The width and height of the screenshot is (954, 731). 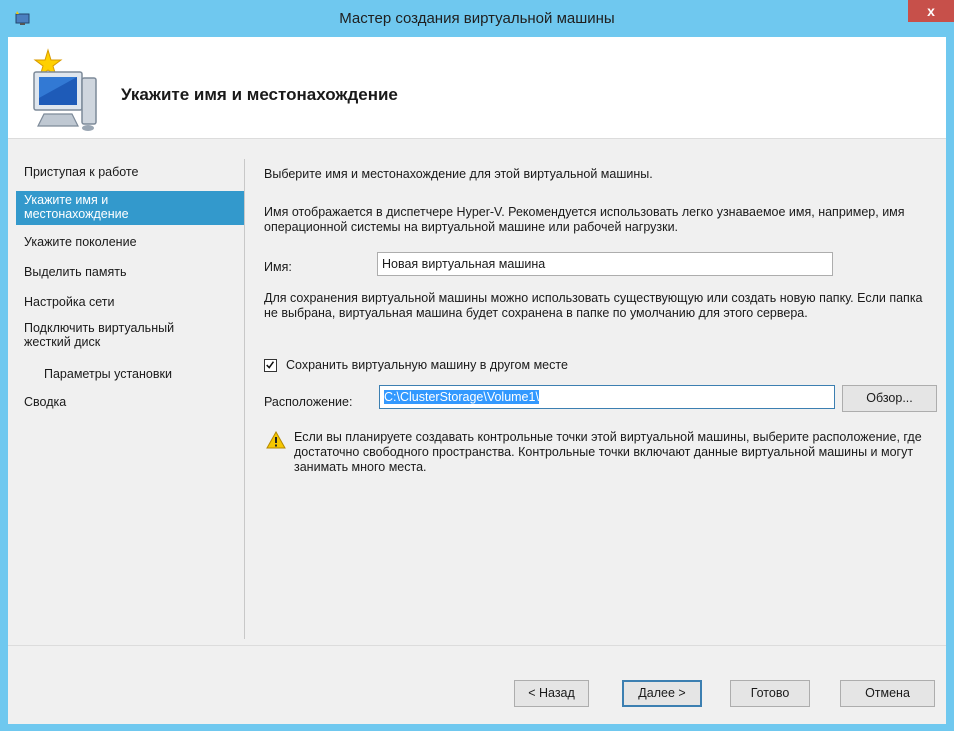 I want to click on store-elsewhere-checkbox, so click(x=270, y=365).